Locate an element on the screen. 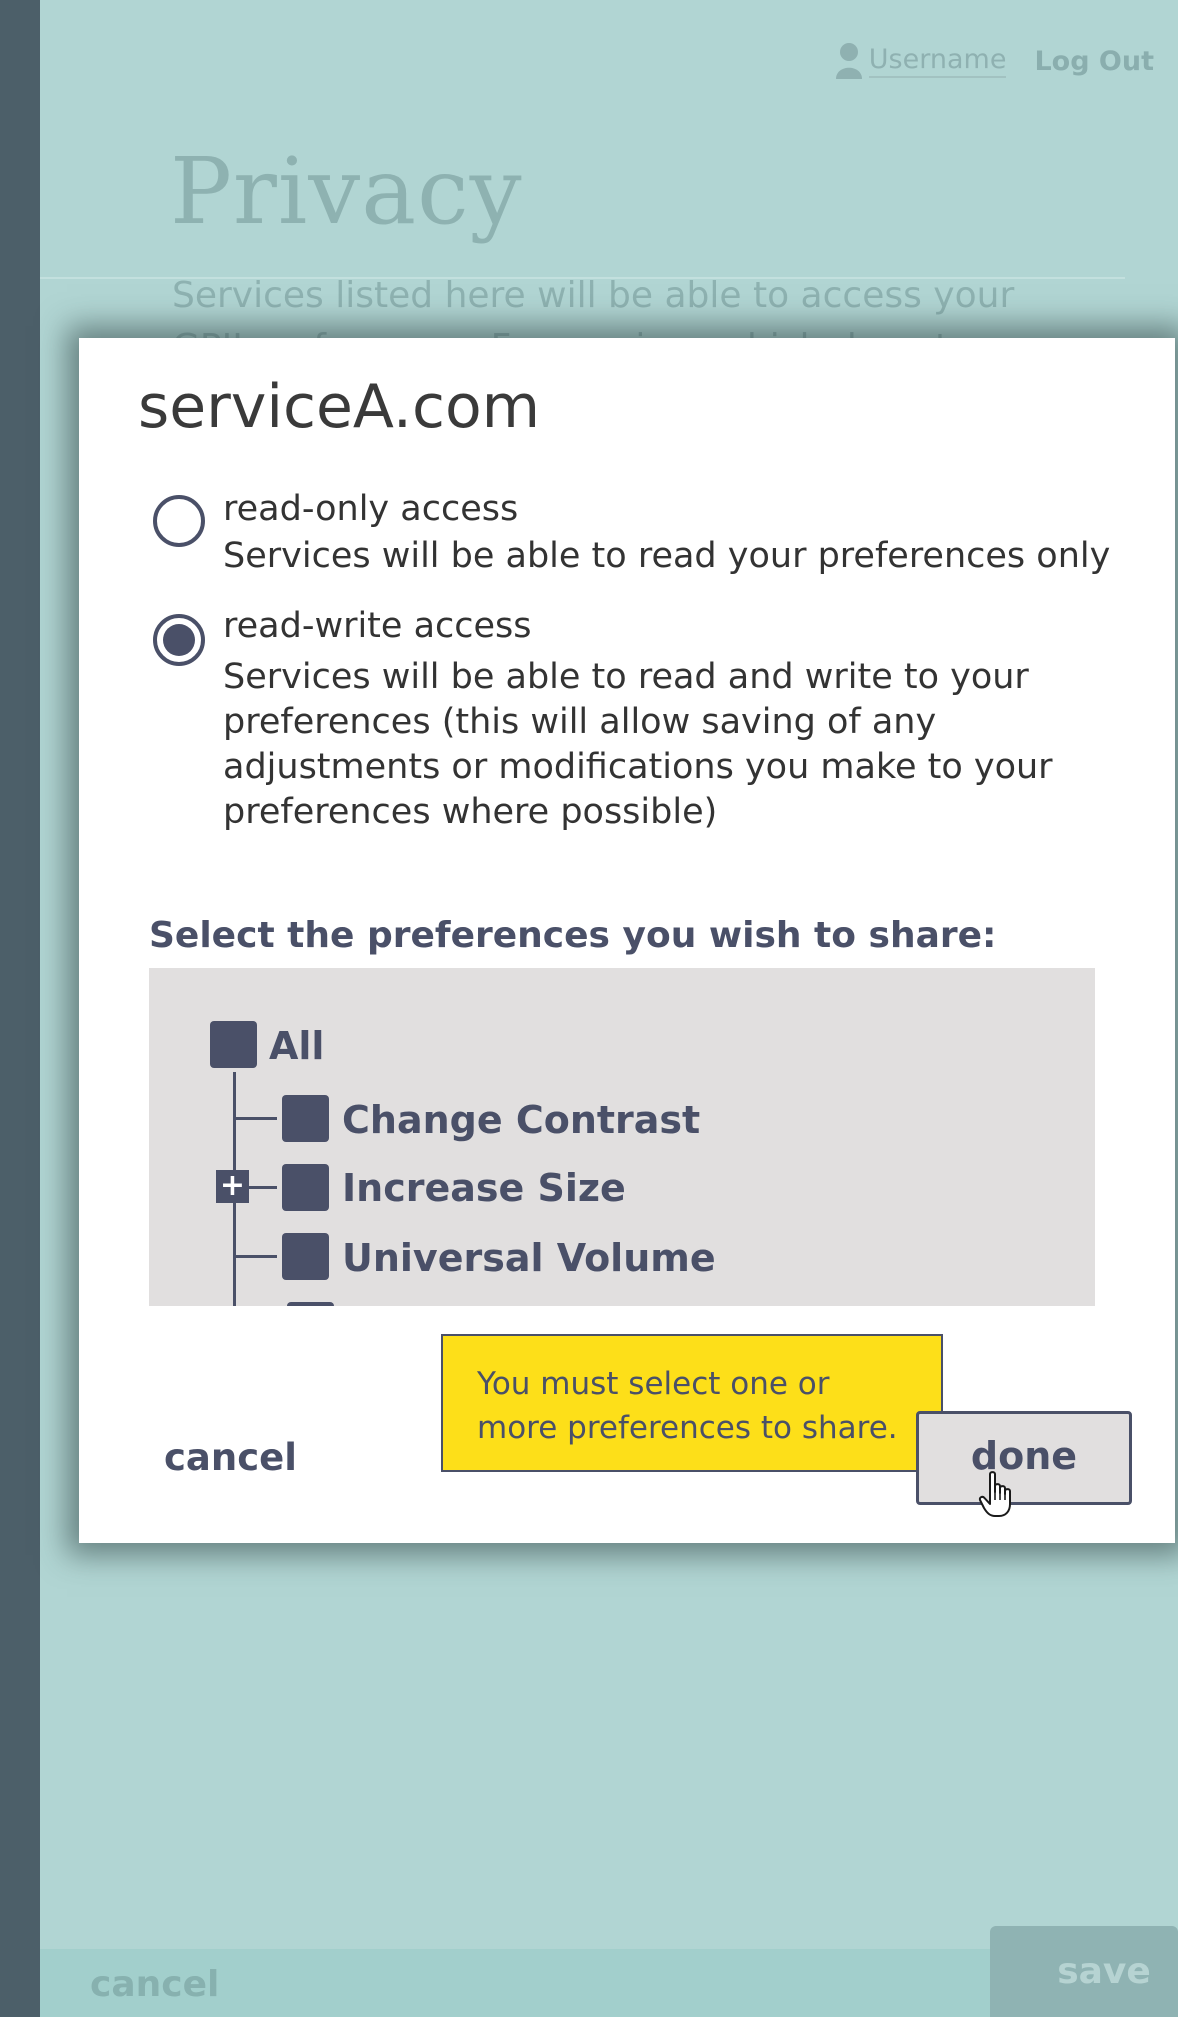  page-save-label: save is located at coordinates (1104, 1971).